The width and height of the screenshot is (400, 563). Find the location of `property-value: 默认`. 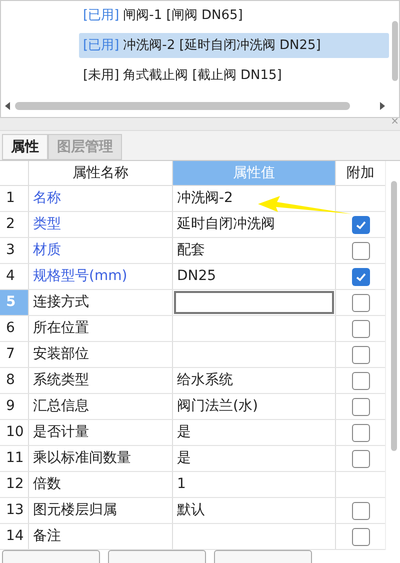

property-value: 默认 is located at coordinates (190, 510).